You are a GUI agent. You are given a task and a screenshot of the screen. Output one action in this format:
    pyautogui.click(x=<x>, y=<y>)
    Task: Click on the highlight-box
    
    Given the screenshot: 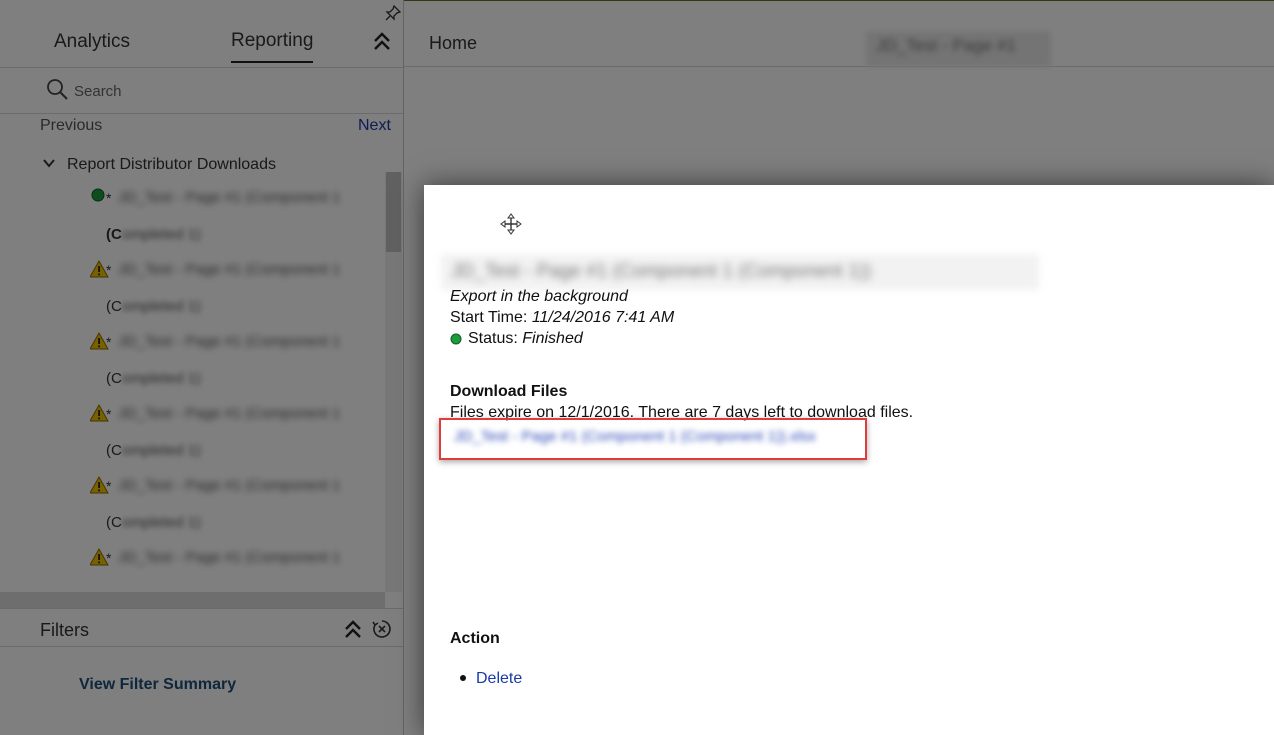 What is the action you would take?
    pyautogui.click(x=653, y=439)
    